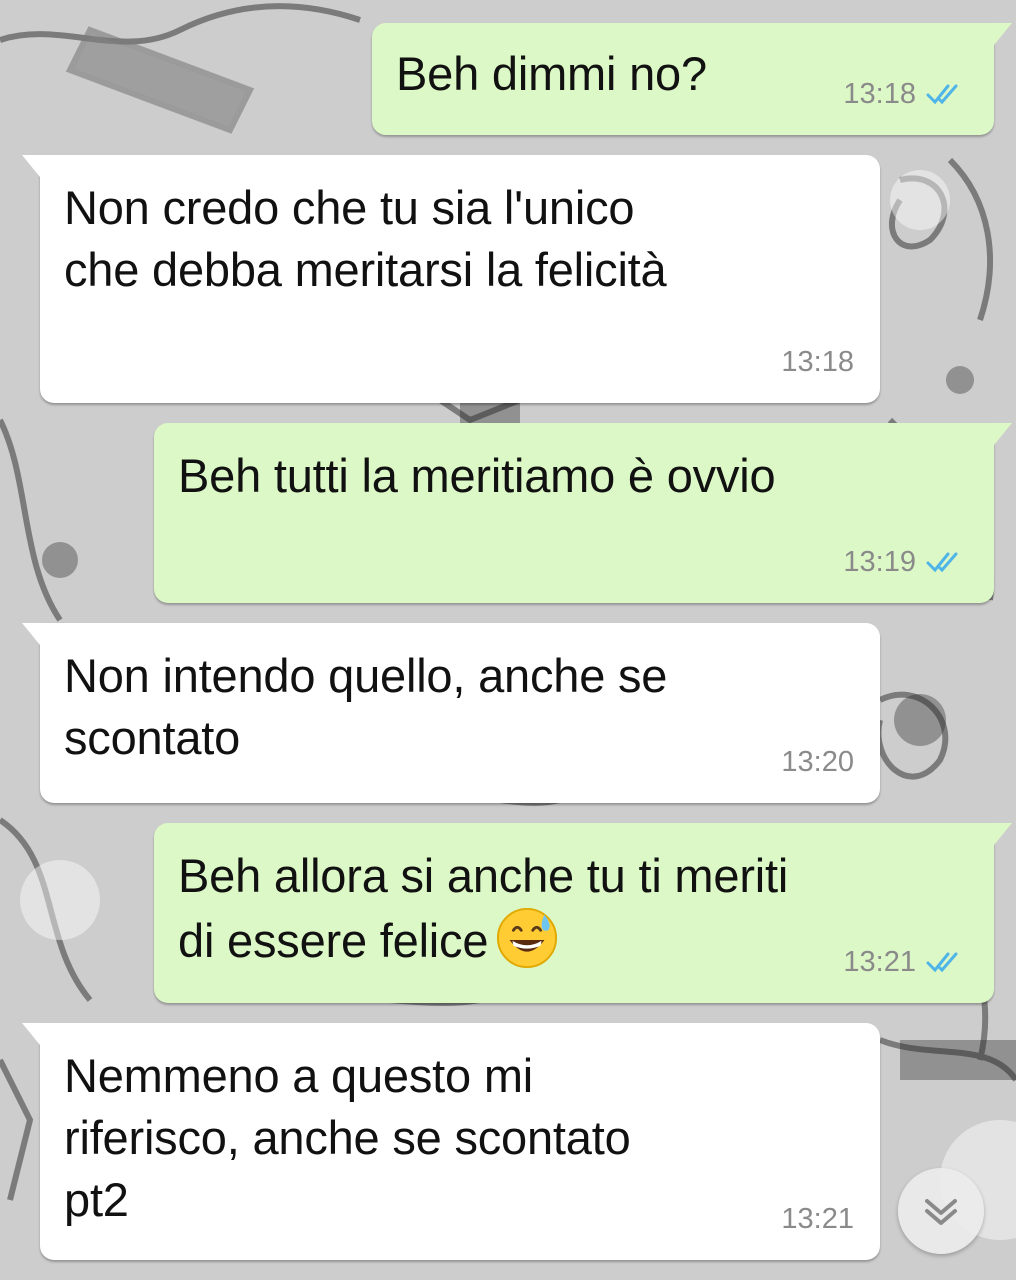 The width and height of the screenshot is (1016, 1280). I want to click on message-meta: 13:19, so click(905, 562).